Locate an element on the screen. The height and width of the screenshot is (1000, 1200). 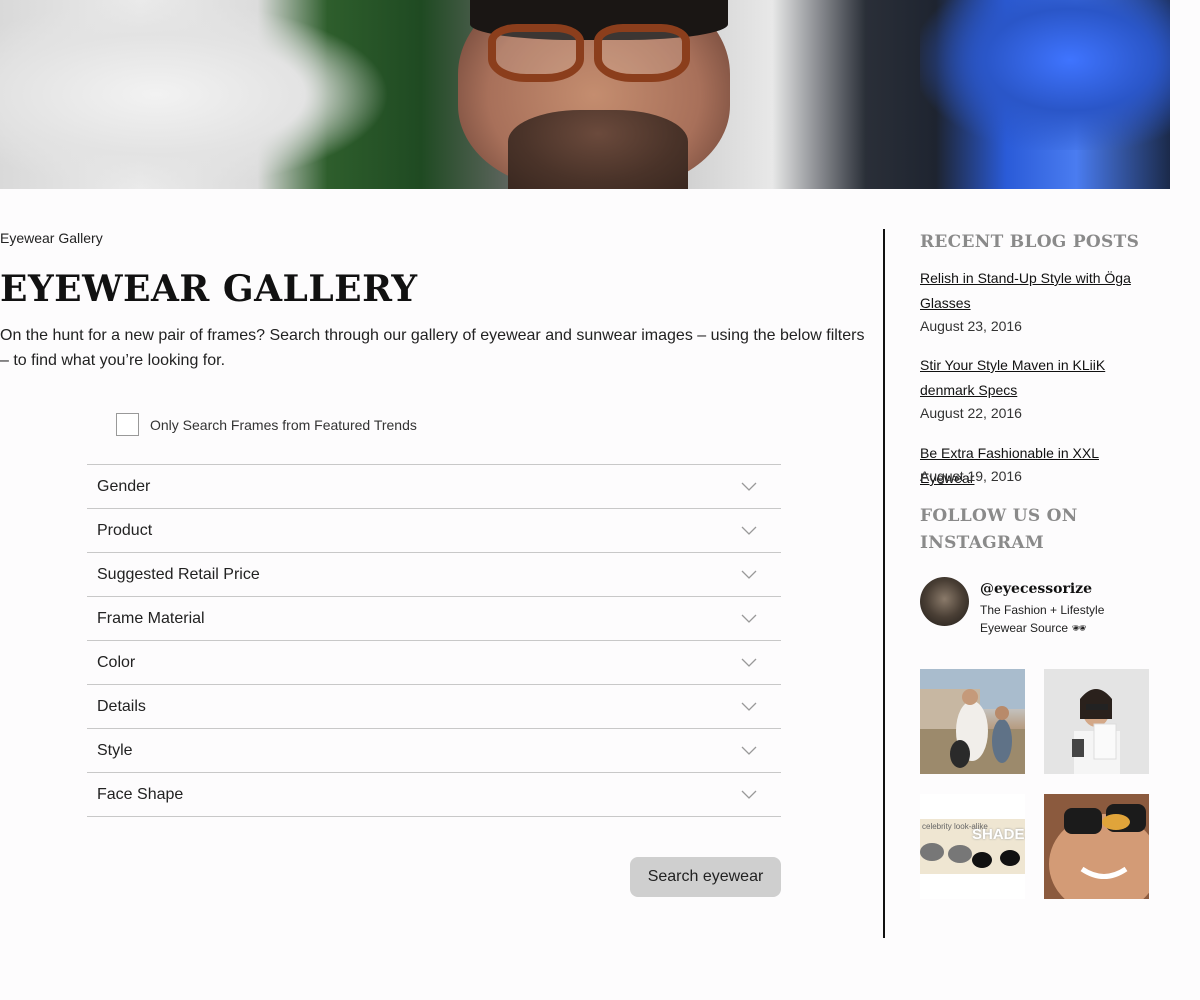
hero-glasses-lens-left is located at coordinates (536, 53).